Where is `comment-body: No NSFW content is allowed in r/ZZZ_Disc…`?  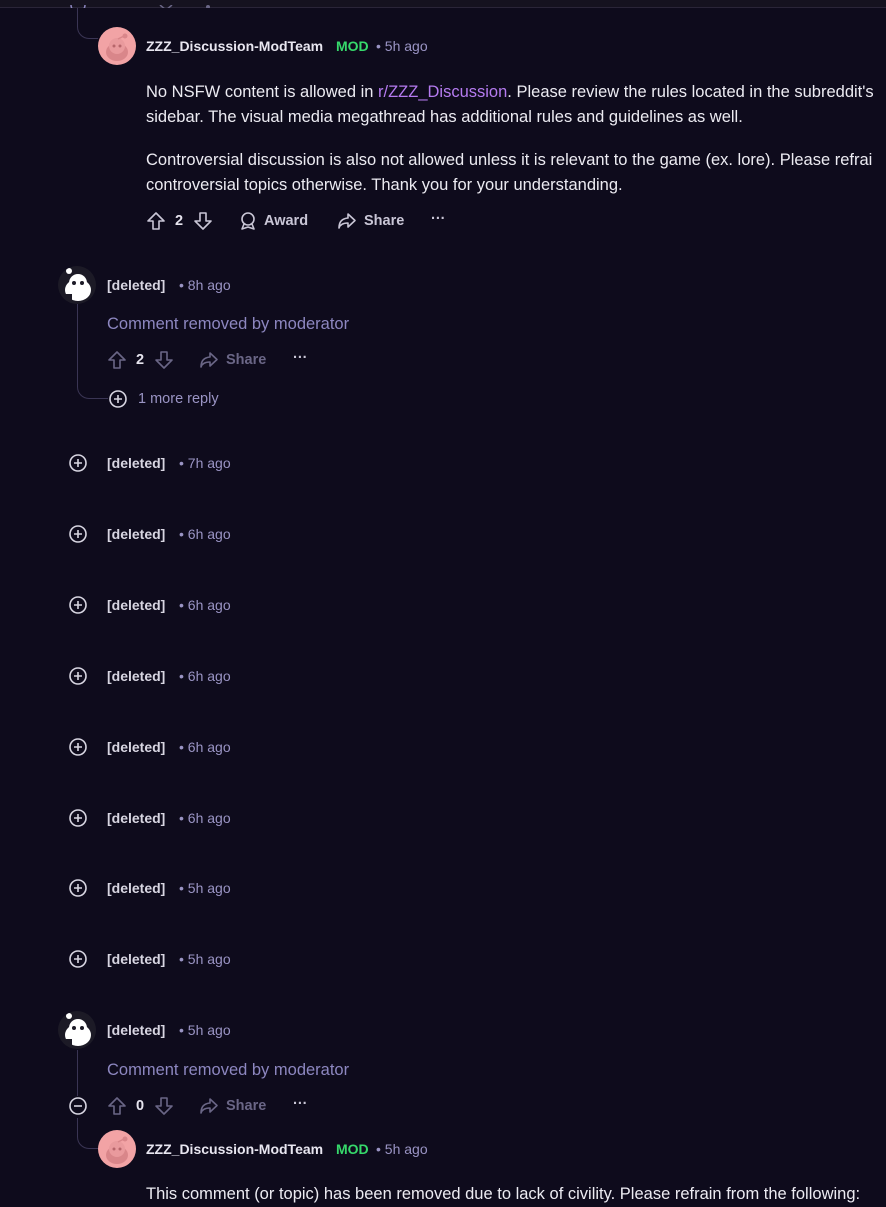
comment-body: No NSFW content is allowed in r/ZZZ_Disc… is located at coordinates (510, 105).